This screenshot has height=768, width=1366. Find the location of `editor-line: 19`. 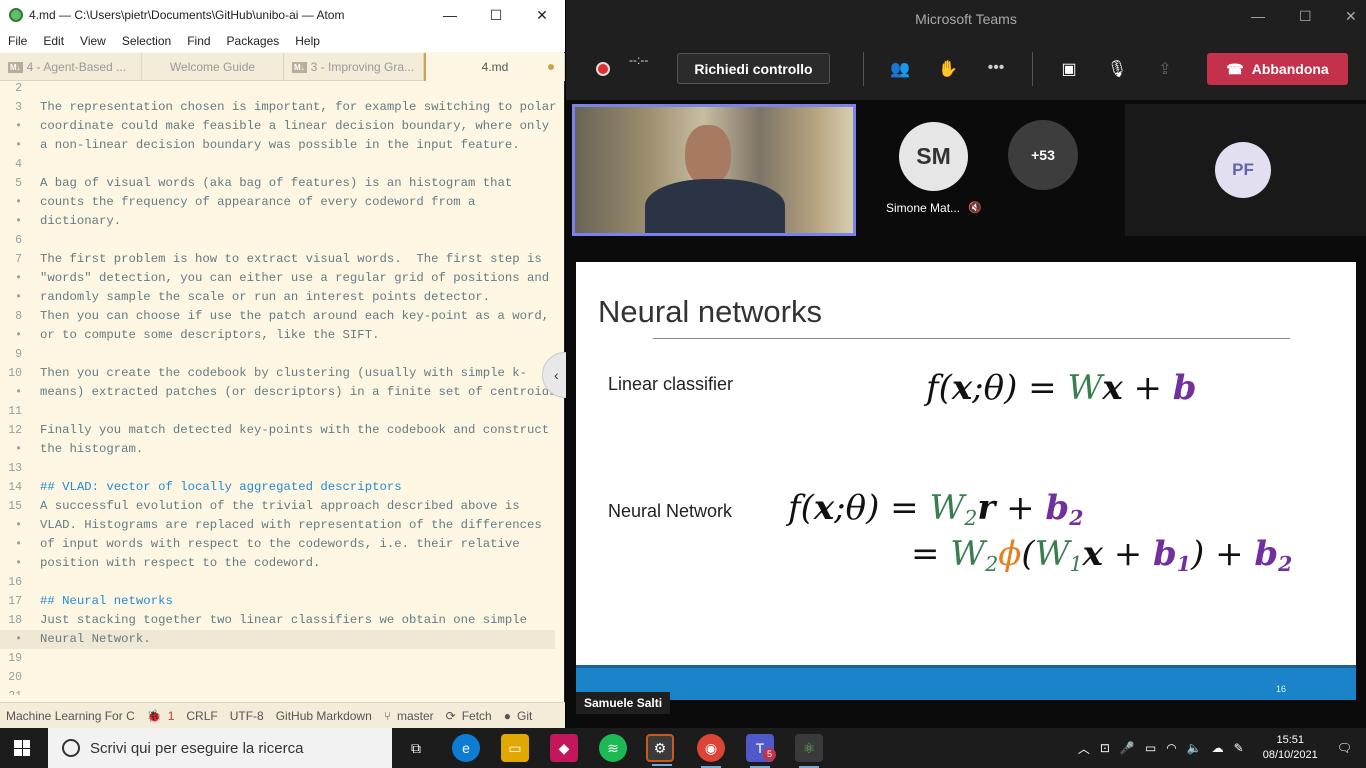

editor-line: 19 is located at coordinates (277, 658).